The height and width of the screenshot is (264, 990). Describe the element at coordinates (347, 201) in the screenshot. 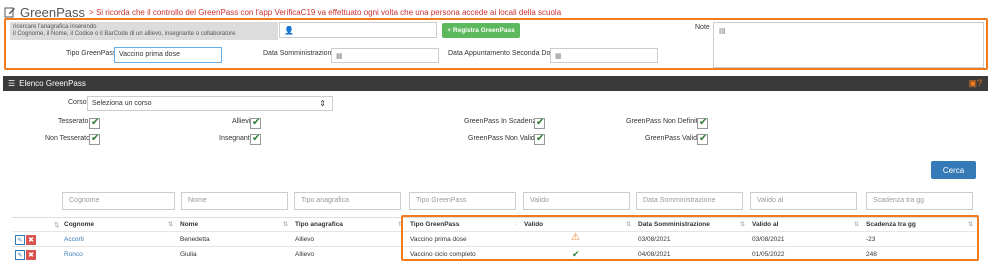

I see `filter-tipo-anagrafica: Tipo anagrafica` at that location.